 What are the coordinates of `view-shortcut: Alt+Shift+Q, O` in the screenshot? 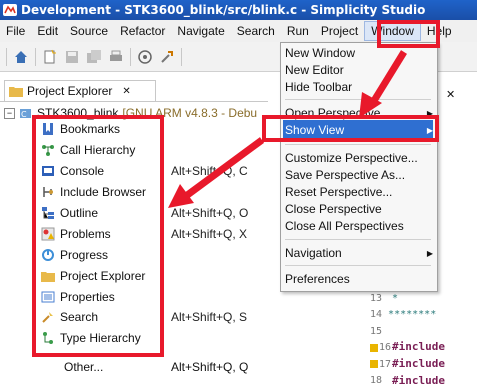 It's located at (210, 213).